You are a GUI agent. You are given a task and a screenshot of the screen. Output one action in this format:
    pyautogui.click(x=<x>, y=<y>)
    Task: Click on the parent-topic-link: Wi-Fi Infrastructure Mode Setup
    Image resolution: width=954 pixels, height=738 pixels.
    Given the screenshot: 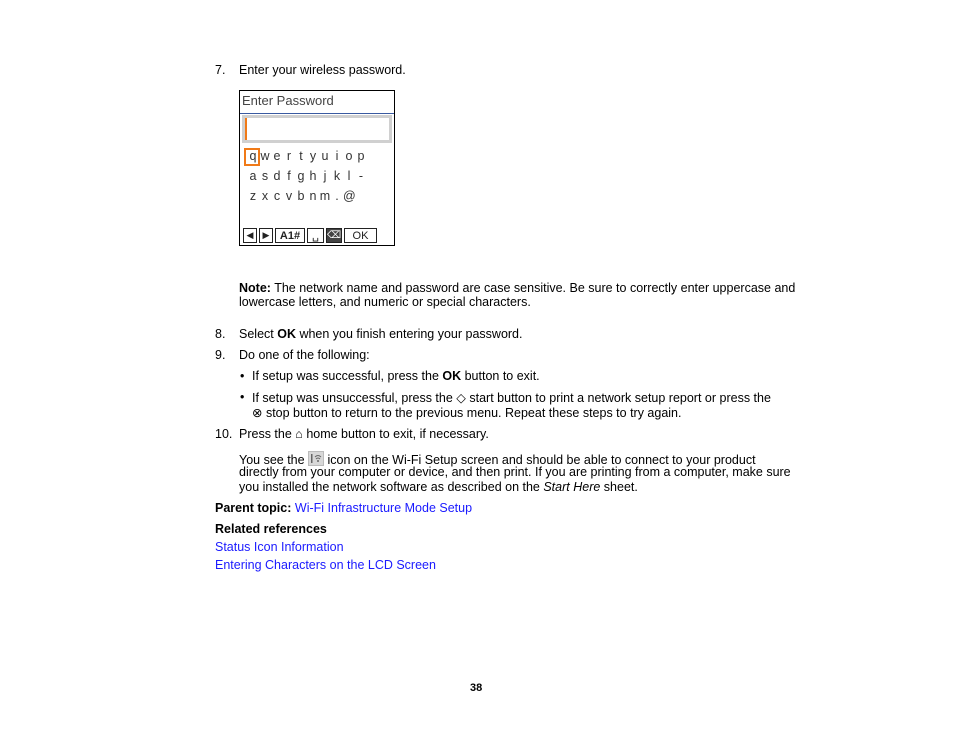 What is the action you would take?
    pyautogui.click(x=383, y=508)
    